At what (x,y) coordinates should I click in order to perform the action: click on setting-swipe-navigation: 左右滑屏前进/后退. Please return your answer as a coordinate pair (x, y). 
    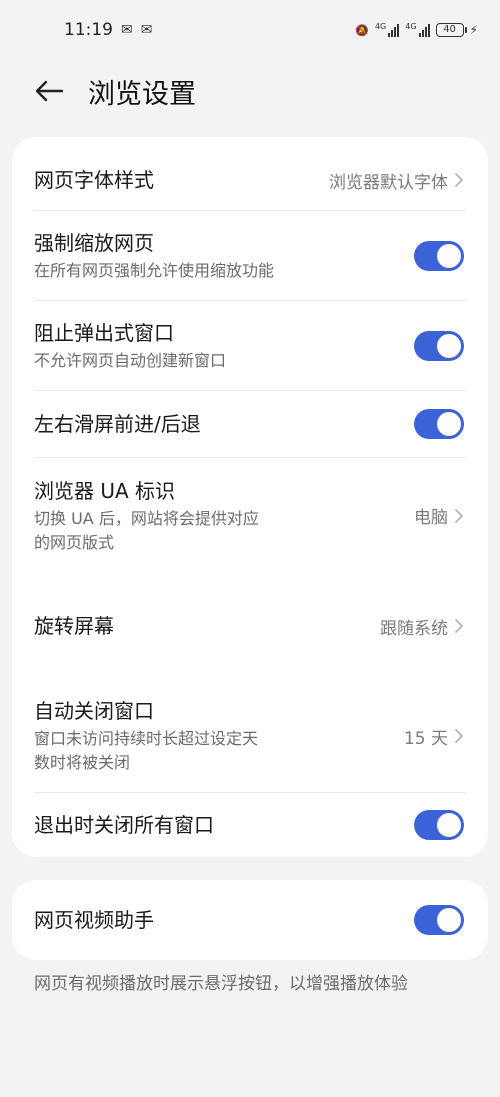
    Looking at the image, I should click on (250, 424).